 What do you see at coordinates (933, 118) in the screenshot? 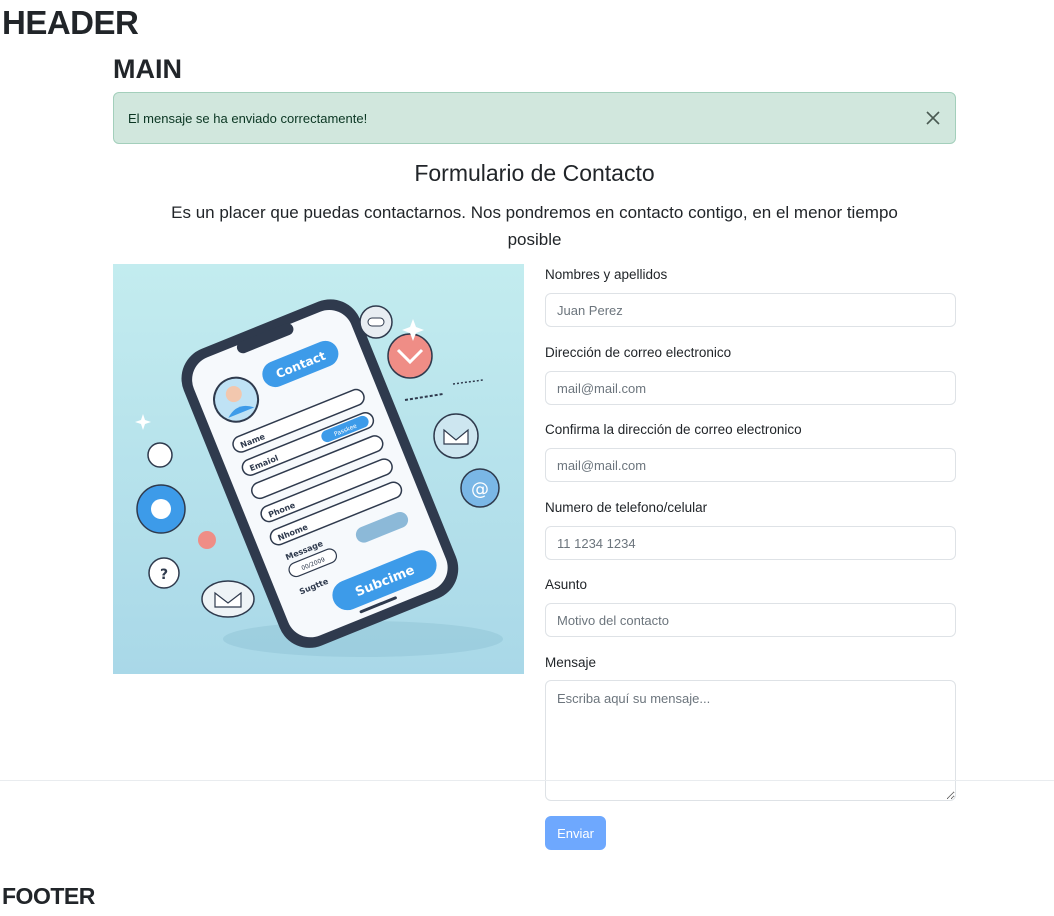
I see `close-icon` at bounding box center [933, 118].